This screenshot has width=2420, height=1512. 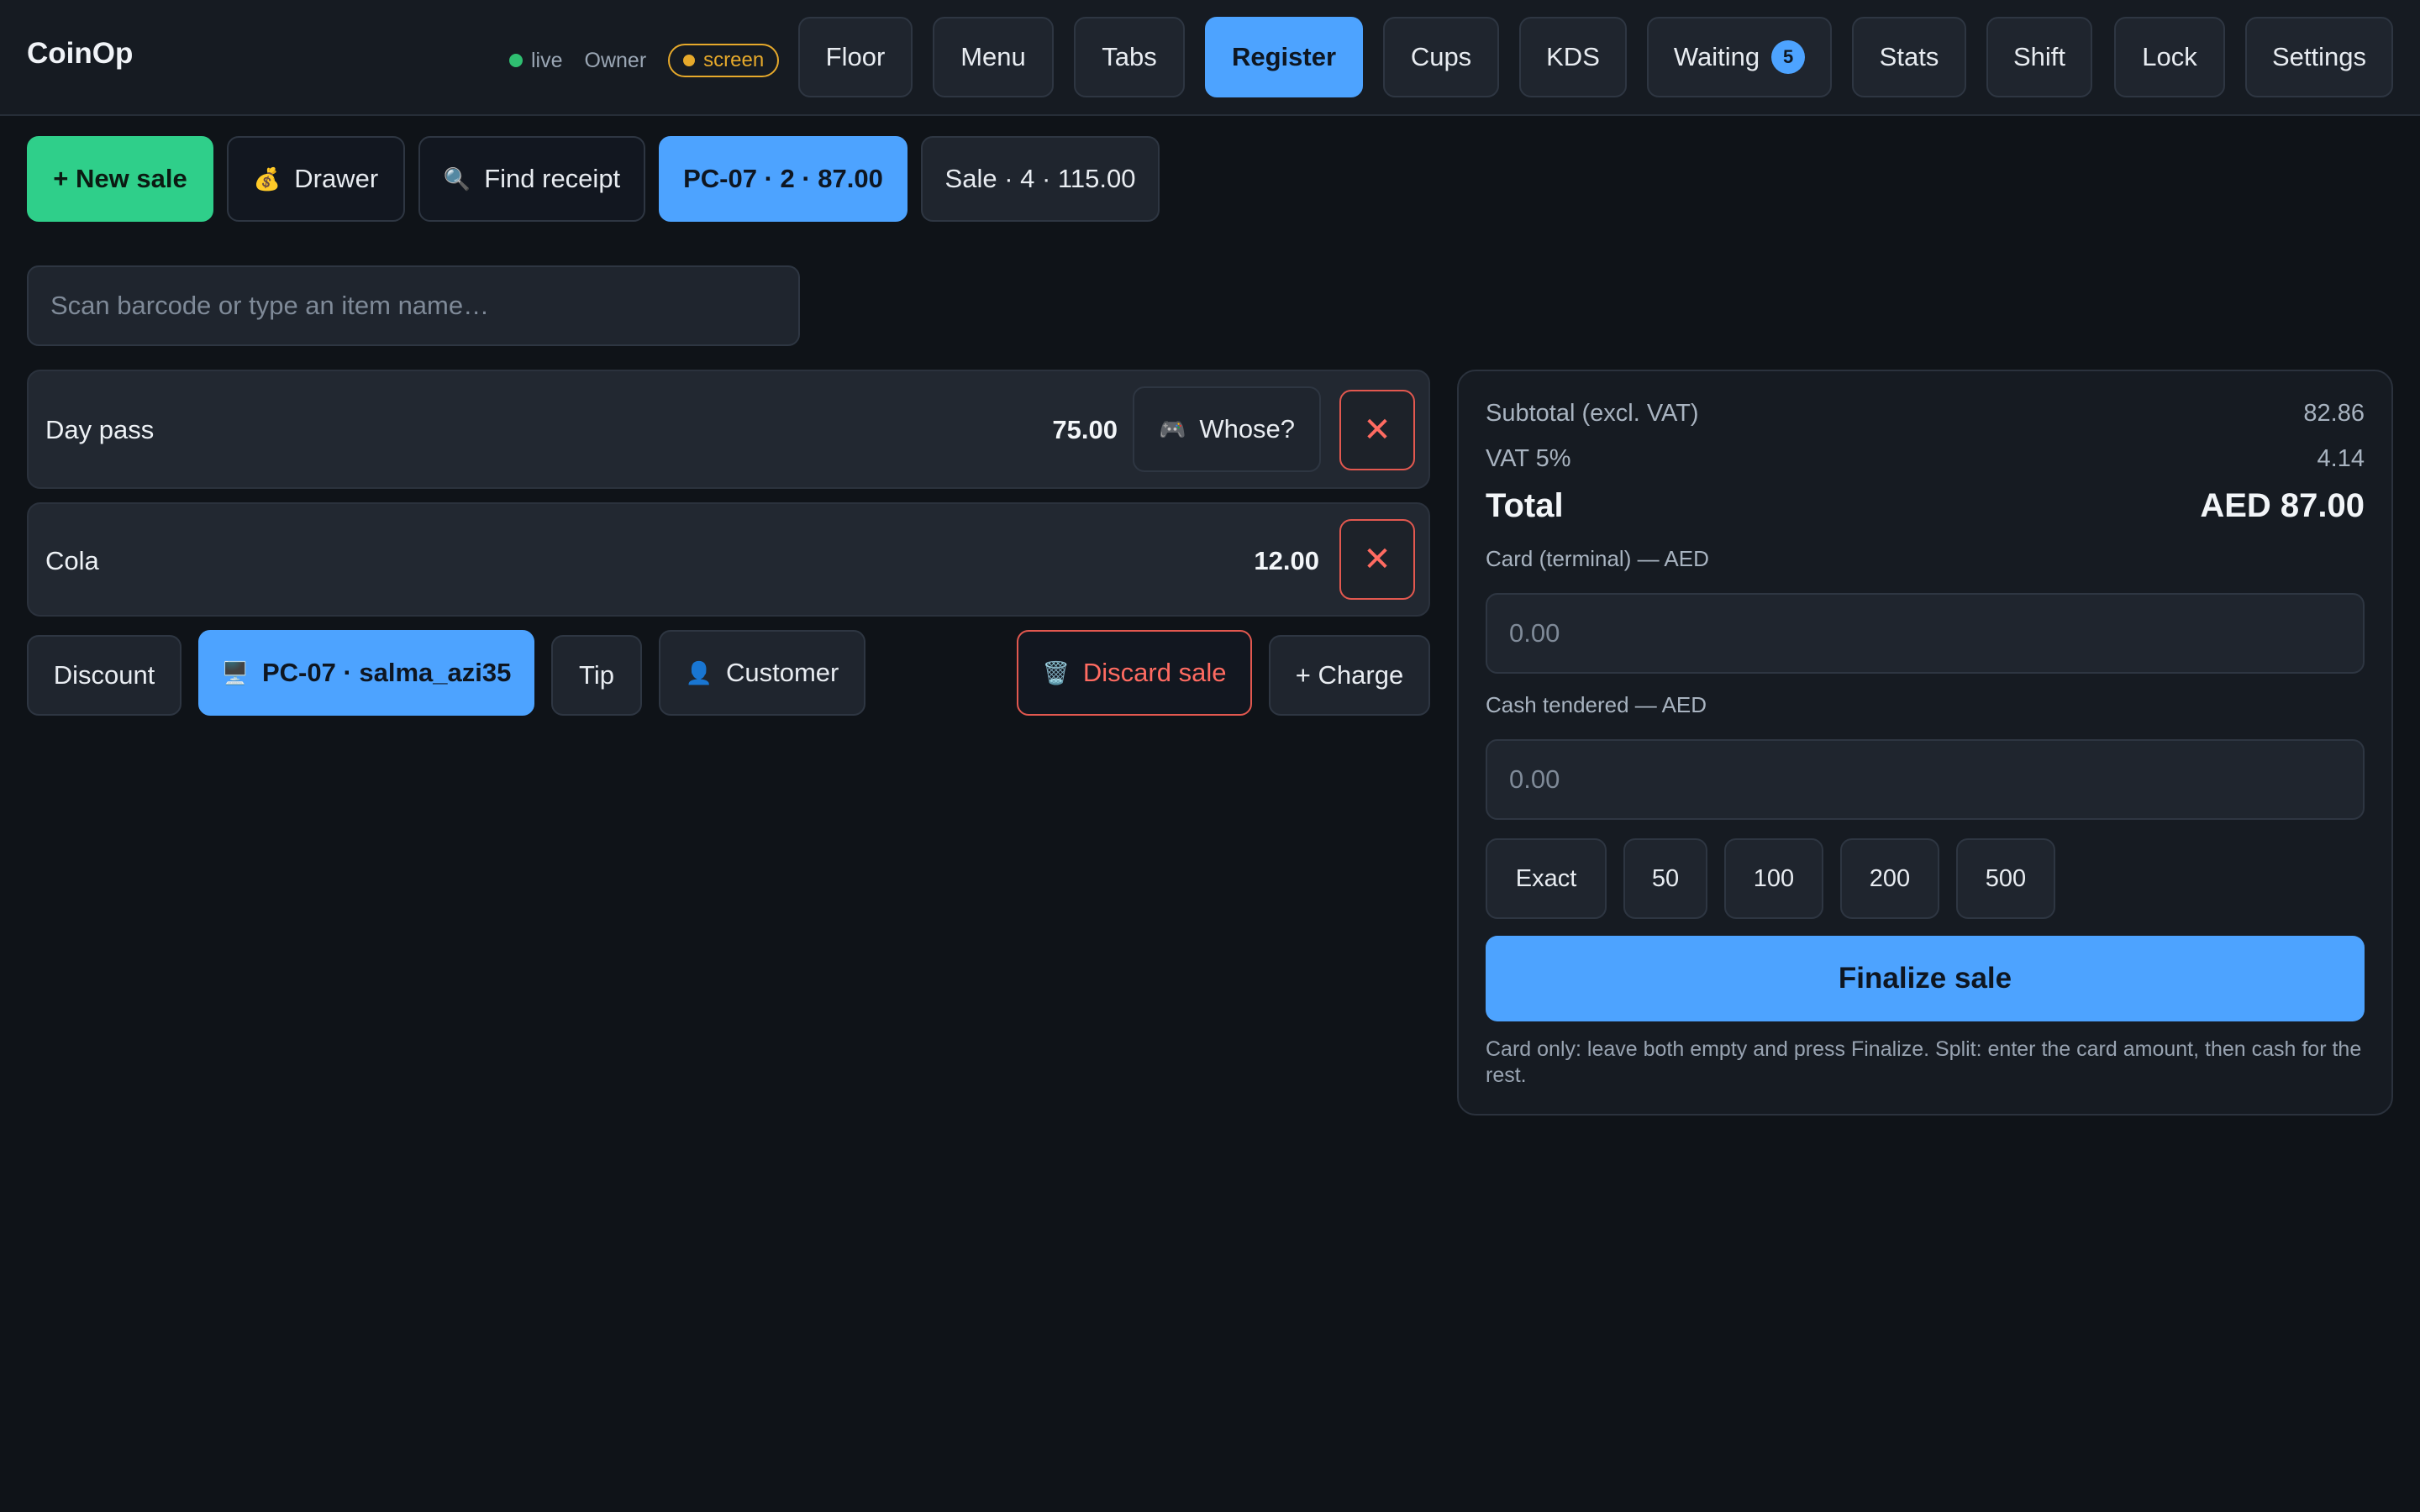 I want to click on customer-button: 👤 Customer, so click(x=762, y=673).